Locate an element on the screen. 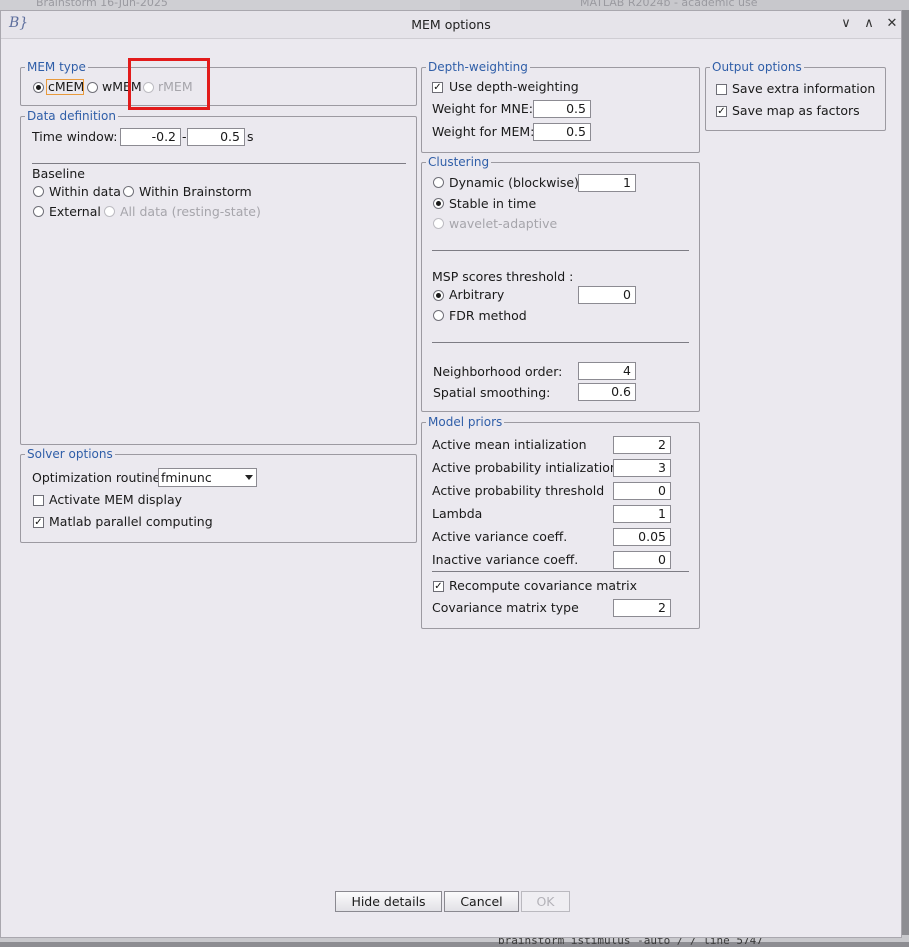 The width and height of the screenshot is (909, 947). chevron-down-icon is located at coordinates (249, 477).